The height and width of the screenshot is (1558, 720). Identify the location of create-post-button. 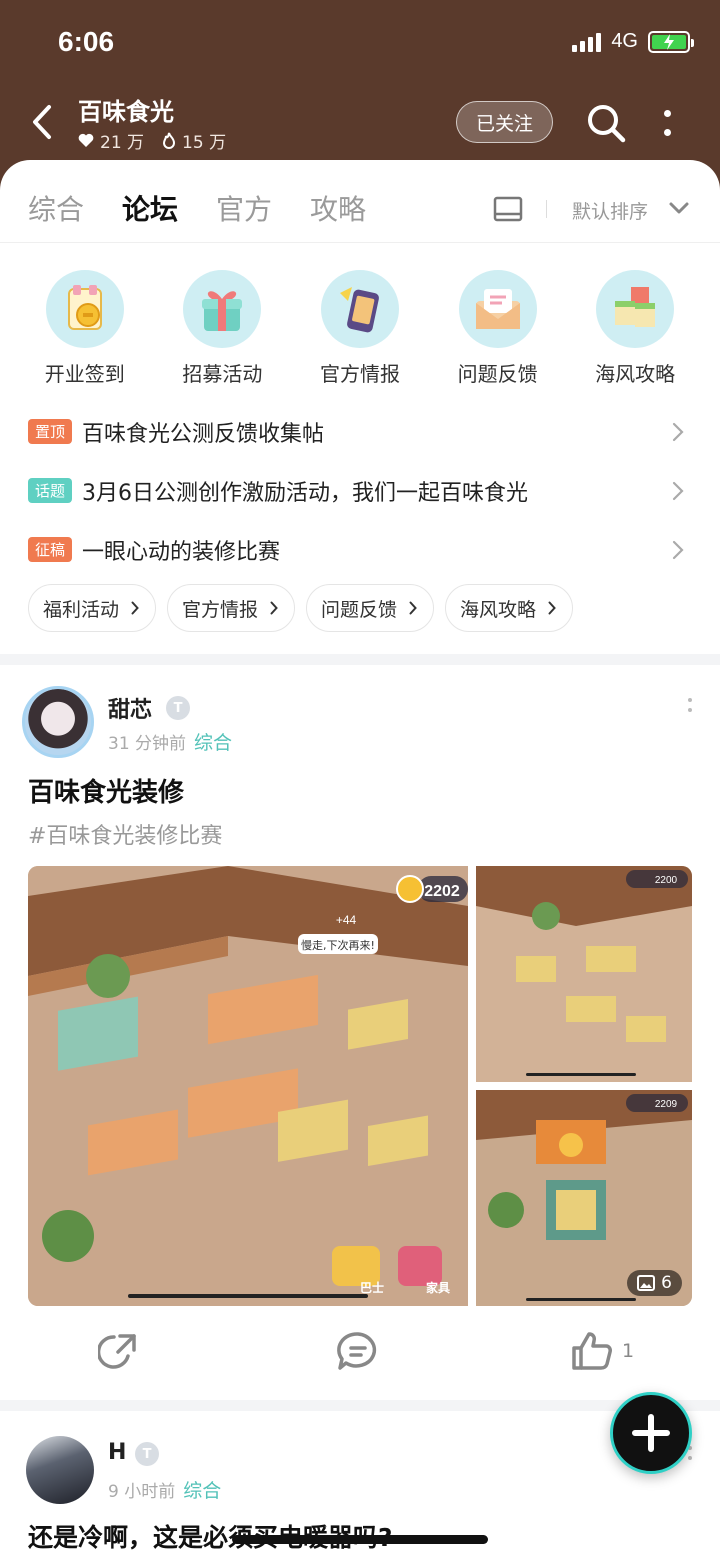
(651, 1433).